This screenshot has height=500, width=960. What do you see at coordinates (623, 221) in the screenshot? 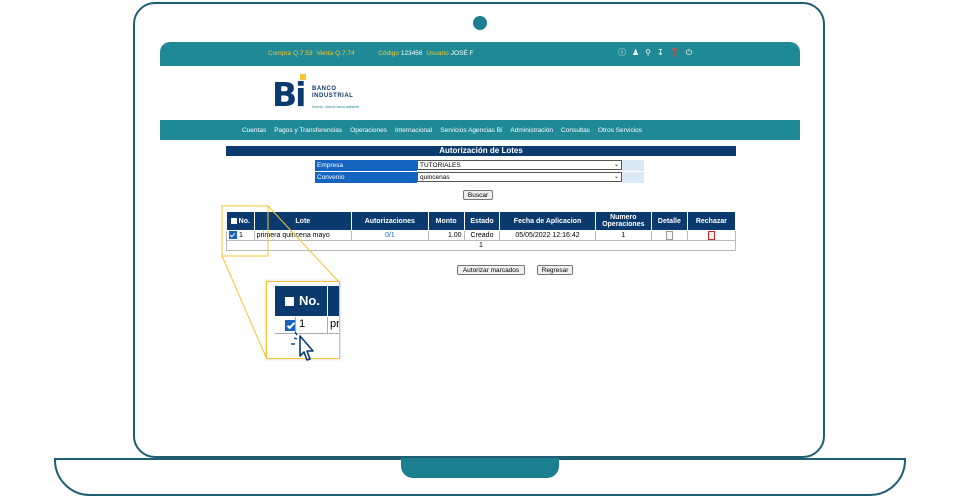
I see `header-operaciones: Numero Operaciones` at bounding box center [623, 221].